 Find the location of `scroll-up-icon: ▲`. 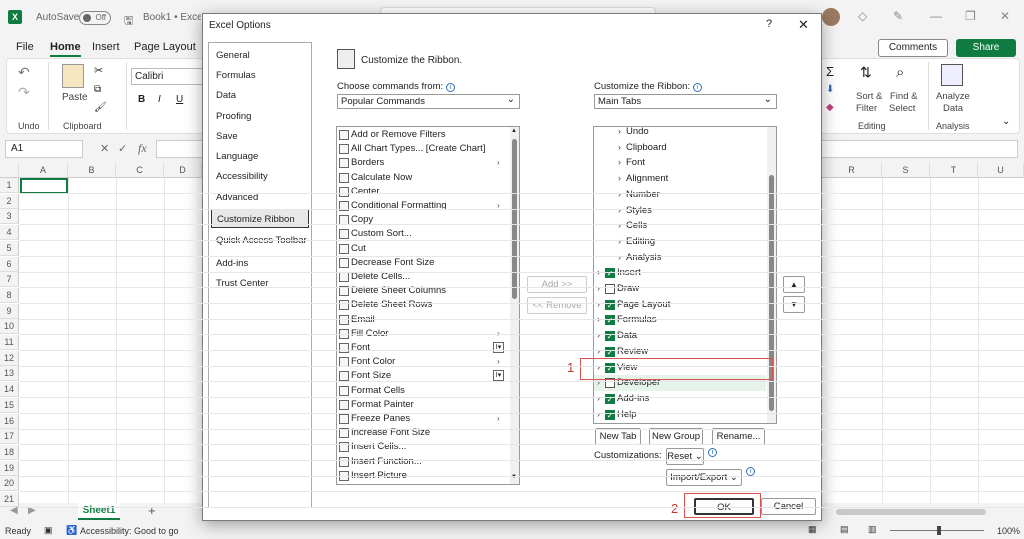

scroll-up-icon: ▲ is located at coordinates (514, 131).